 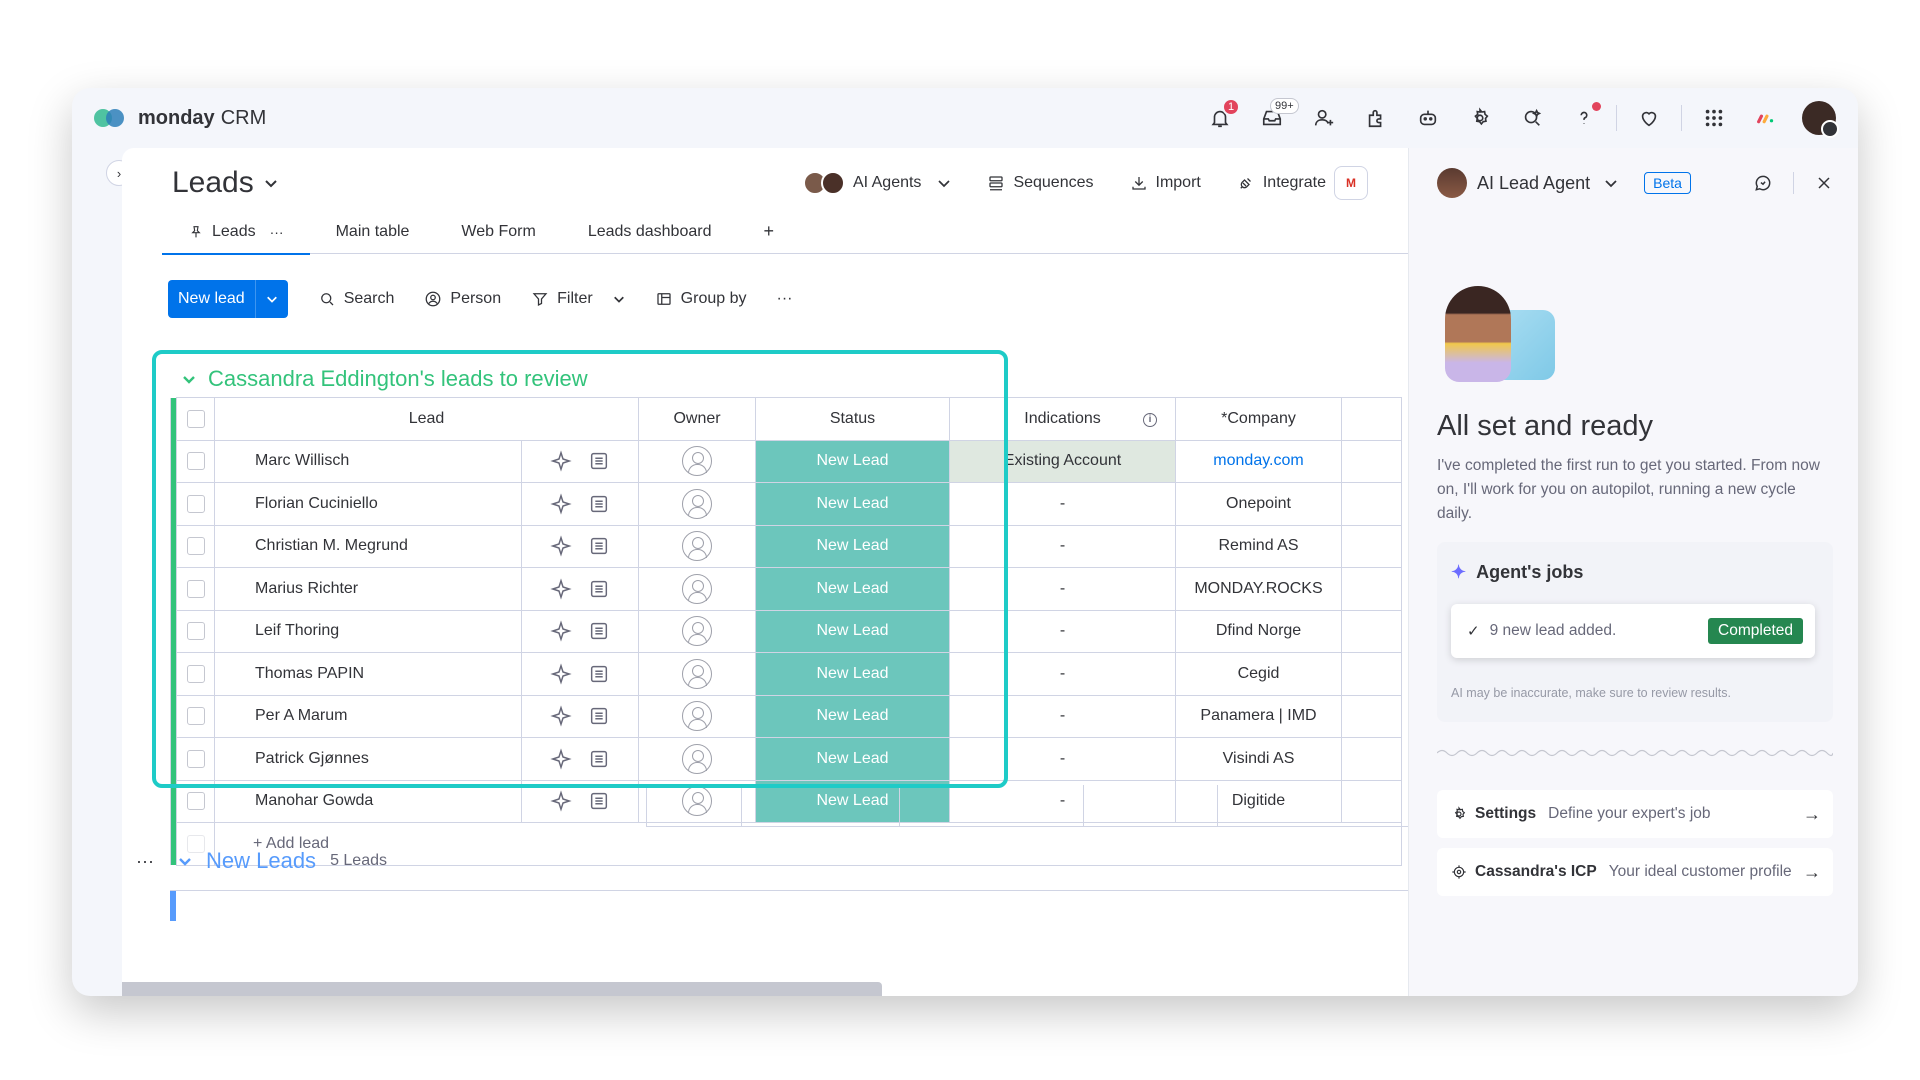 I want to click on company-cell: monday.com, so click(x=1258, y=461).